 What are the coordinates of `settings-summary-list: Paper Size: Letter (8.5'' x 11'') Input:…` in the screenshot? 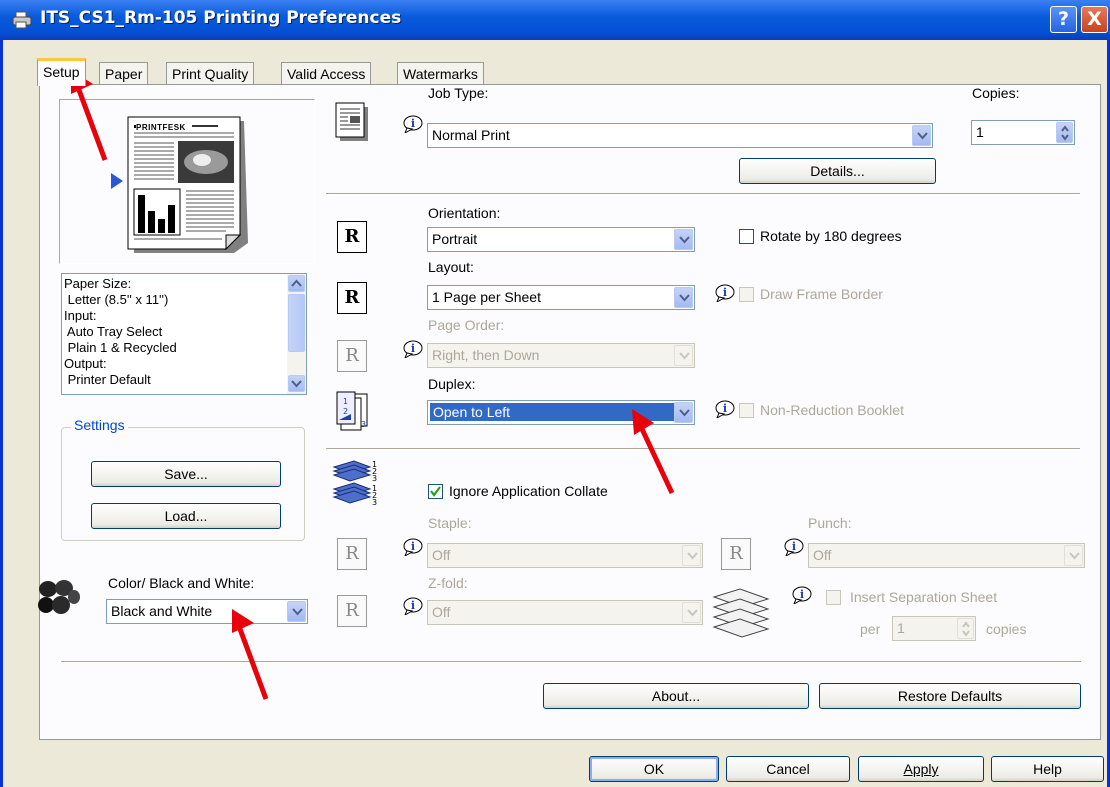 It's located at (184, 334).